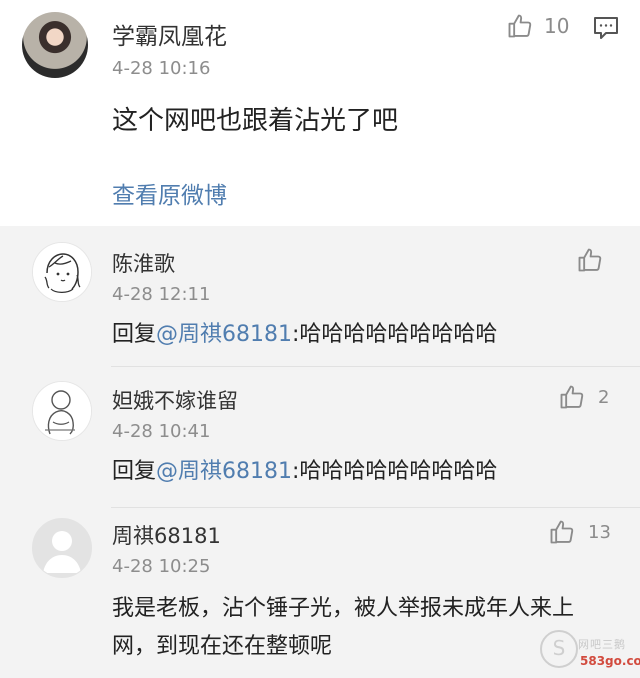 The image size is (640, 678). What do you see at coordinates (161, 294) in the screenshot?
I see `reply-time: 4-28 12:11` at bounding box center [161, 294].